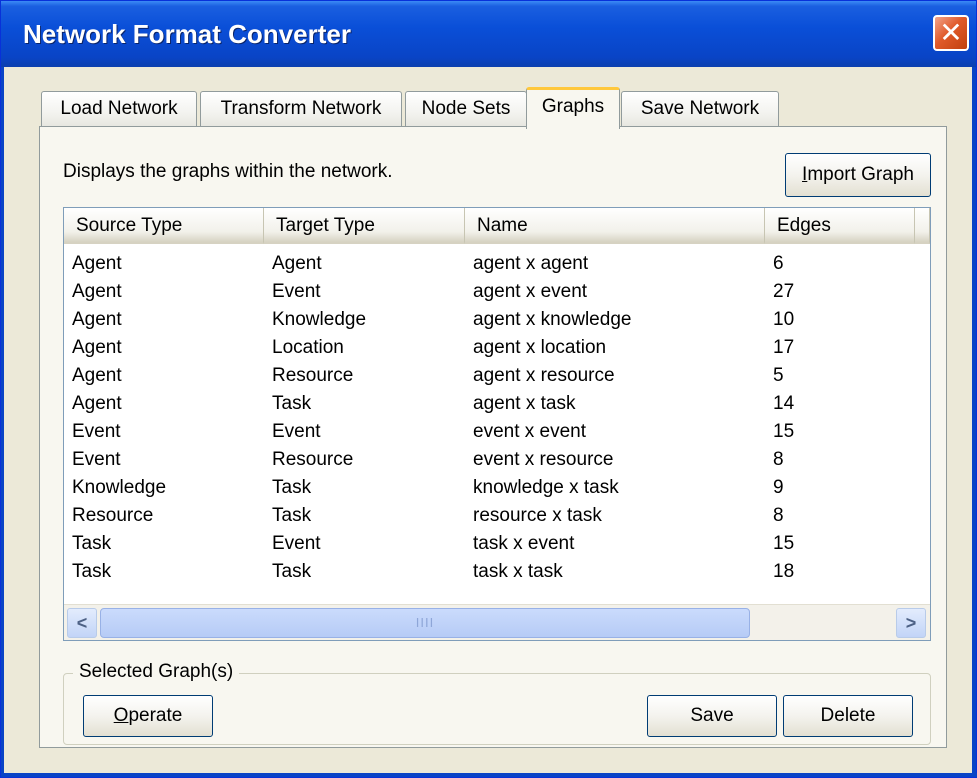 Image resolution: width=977 pixels, height=778 pixels. Describe the element at coordinates (784, 319) in the screenshot. I see `table-cell: 10` at that location.